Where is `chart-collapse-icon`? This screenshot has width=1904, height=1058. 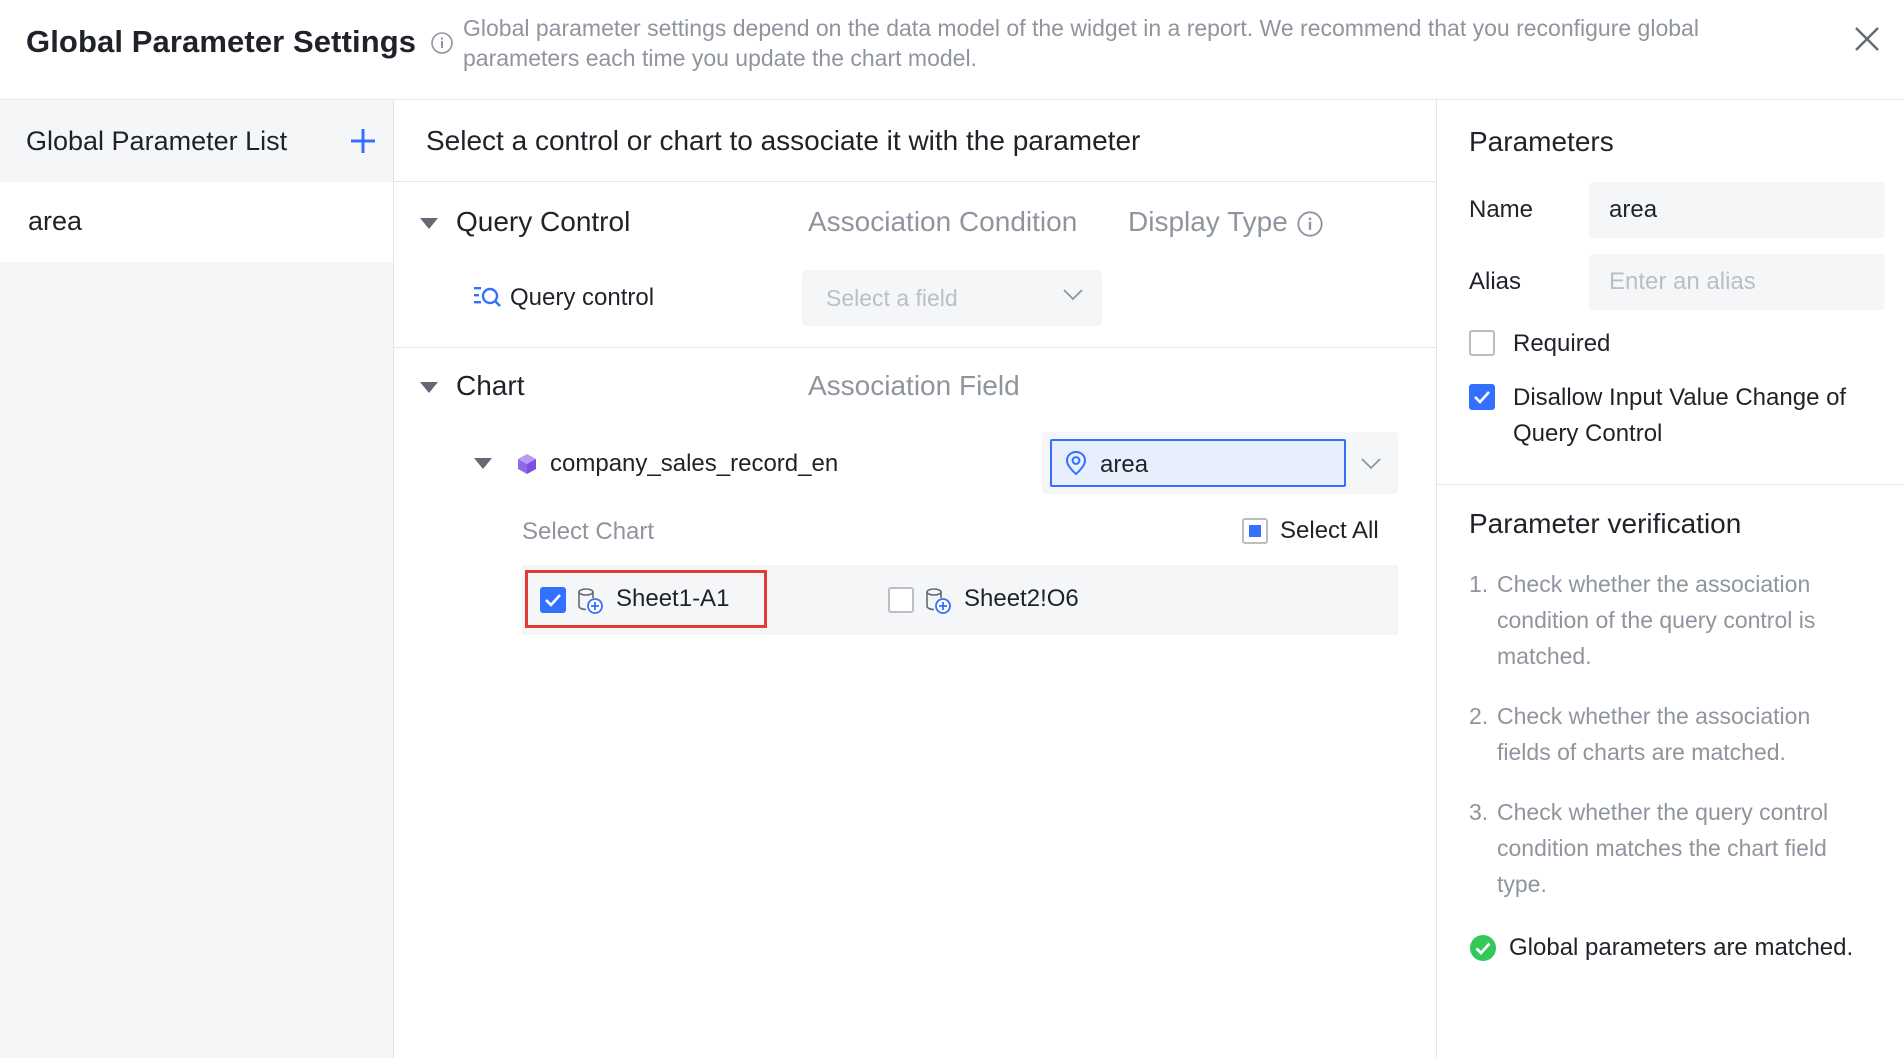 chart-collapse-icon is located at coordinates (429, 387).